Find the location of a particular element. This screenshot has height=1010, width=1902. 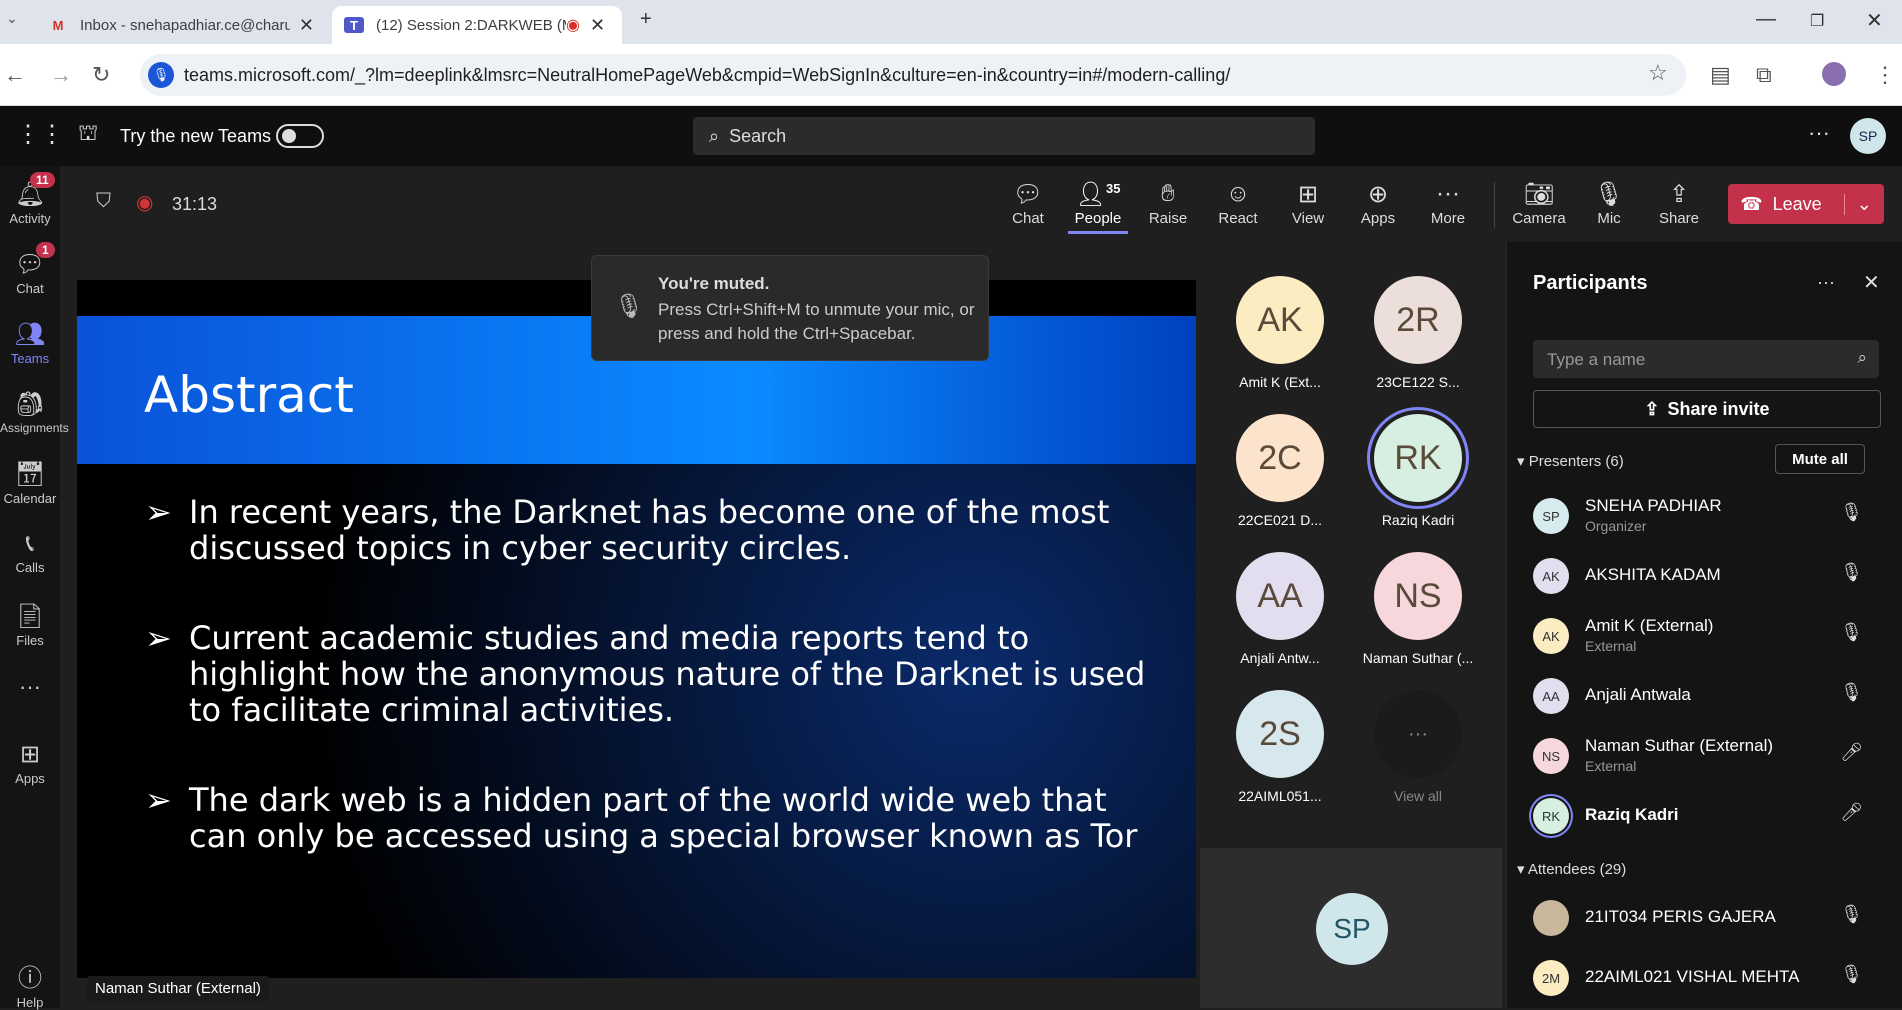

rail-item-calendar: 📅︎ Calendar is located at coordinates (30, 483).